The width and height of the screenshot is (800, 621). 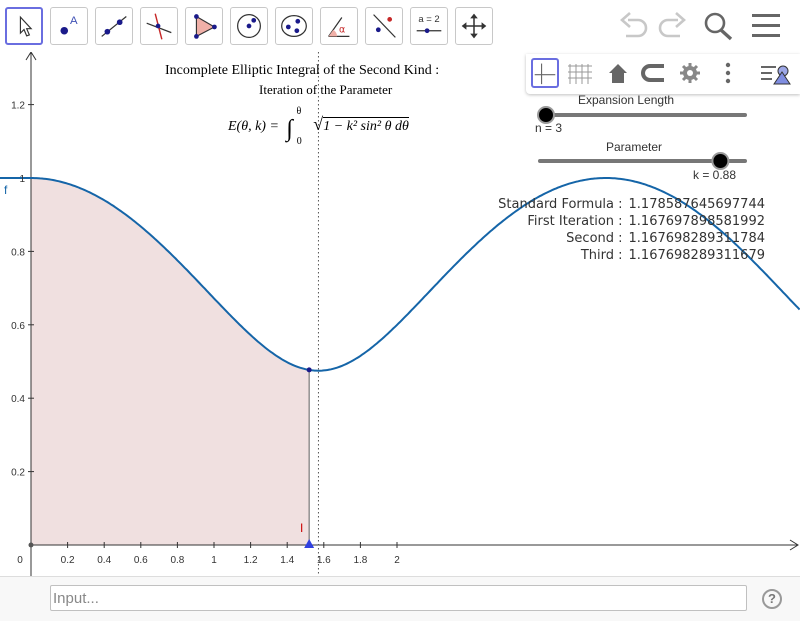 I want to click on point-tool-label: A, so click(x=74, y=21).